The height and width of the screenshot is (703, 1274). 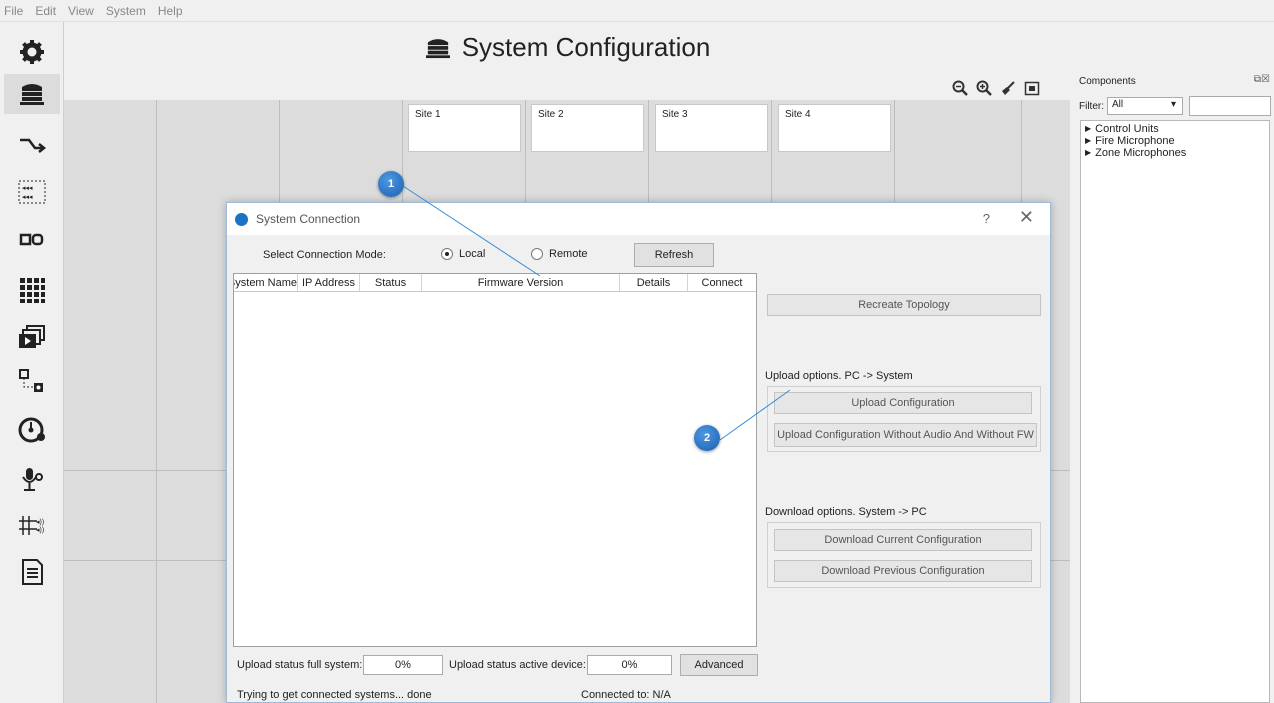 I want to click on tree-item-fire-microphone: ▶ Fire Microphone, so click(x=1175, y=141).